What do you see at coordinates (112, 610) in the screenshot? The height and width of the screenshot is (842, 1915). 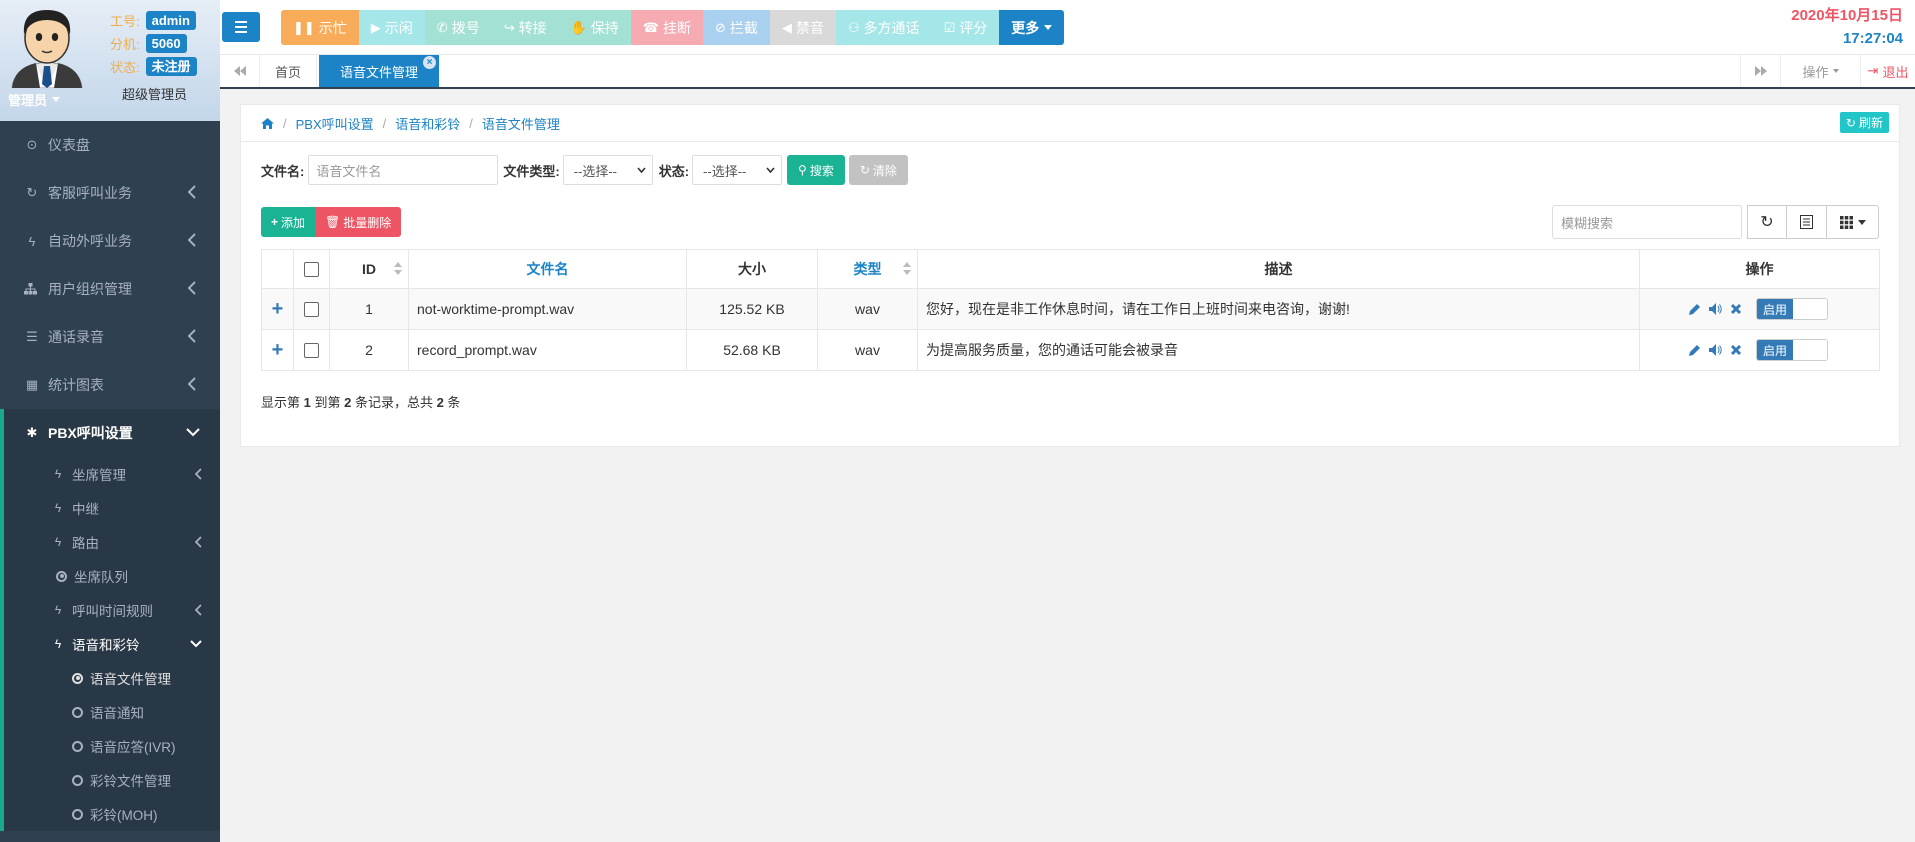 I see `sidebar-subitem-time-rules: ϟ 呼叫时间规则` at bounding box center [112, 610].